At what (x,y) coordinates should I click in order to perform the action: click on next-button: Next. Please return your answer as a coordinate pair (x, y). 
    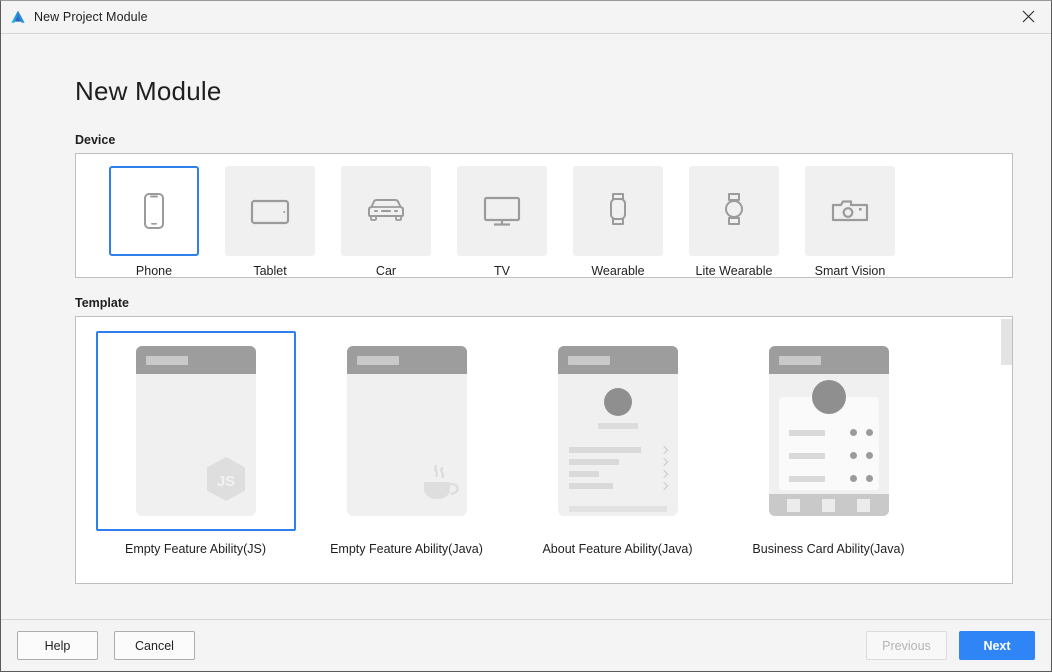
    Looking at the image, I should click on (997, 645).